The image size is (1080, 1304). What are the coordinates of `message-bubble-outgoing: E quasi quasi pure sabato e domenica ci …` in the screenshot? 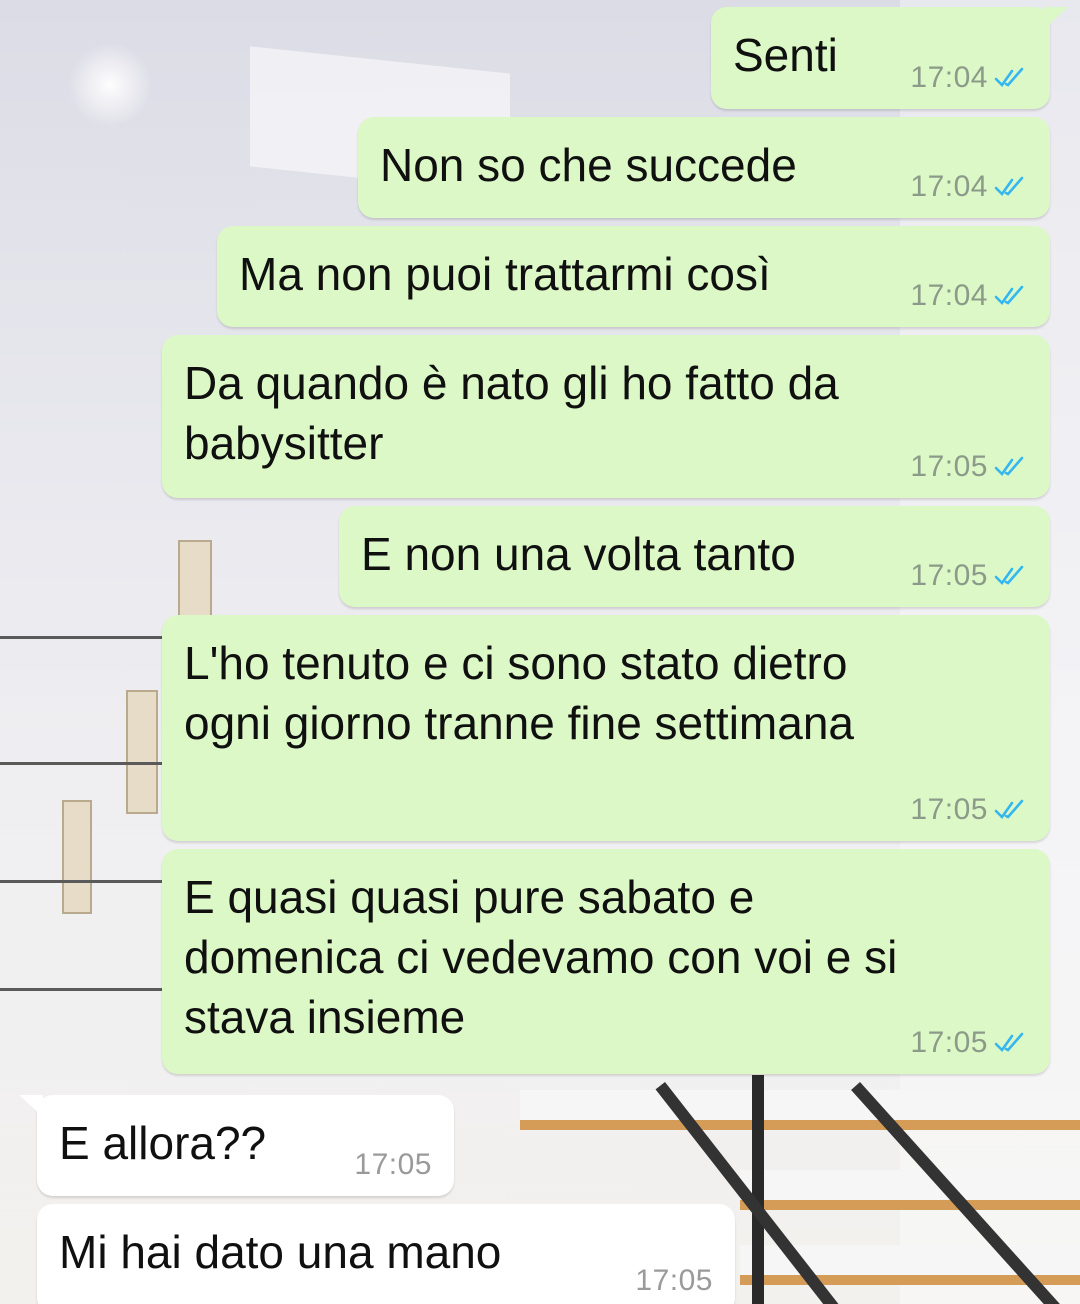 It's located at (606, 961).